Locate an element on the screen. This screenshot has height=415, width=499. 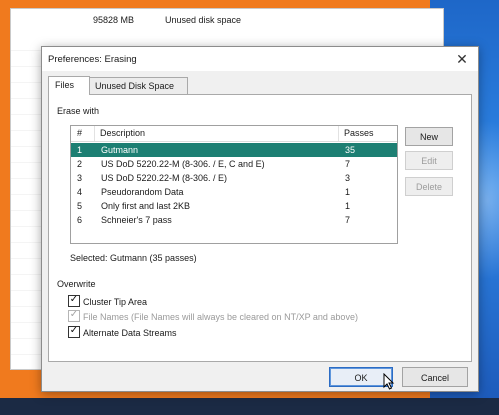
row-number: 5 is located at coordinates (80, 206).